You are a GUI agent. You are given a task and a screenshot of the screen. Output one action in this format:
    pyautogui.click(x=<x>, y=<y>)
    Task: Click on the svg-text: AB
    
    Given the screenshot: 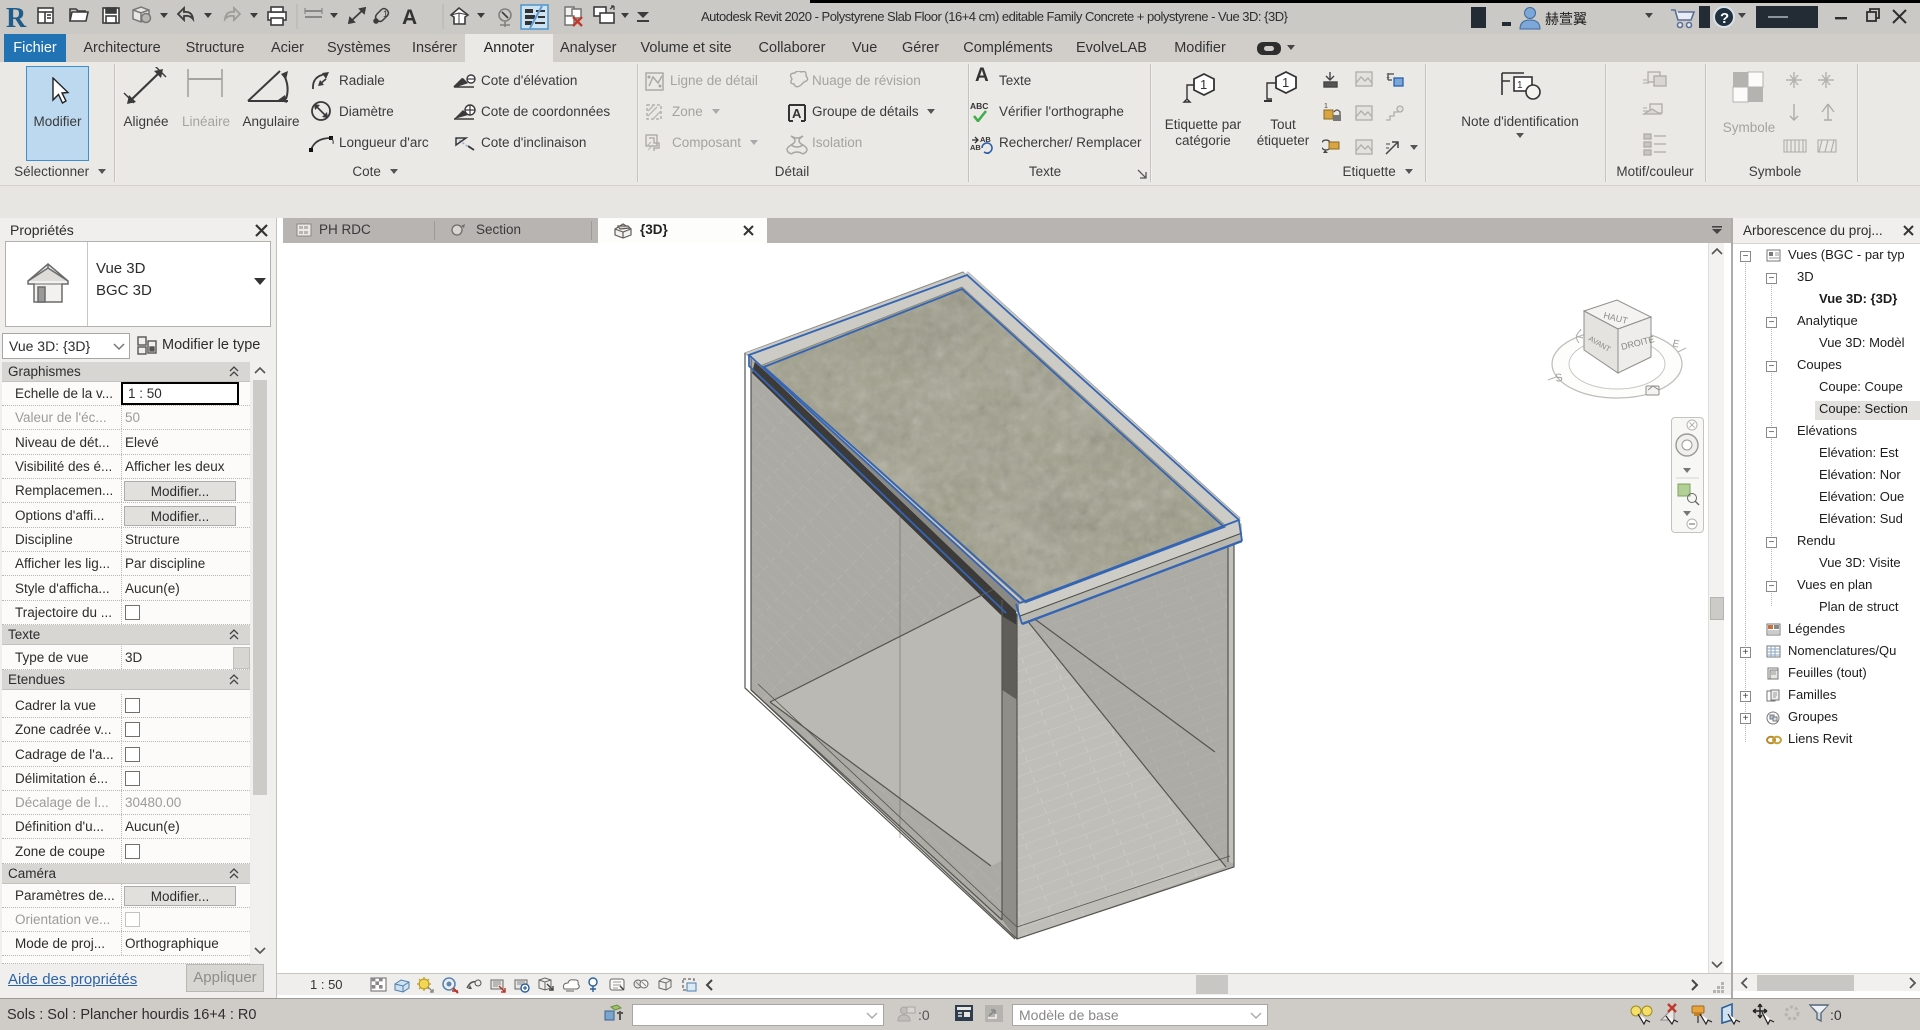 What is the action you would take?
    pyautogui.click(x=975, y=147)
    